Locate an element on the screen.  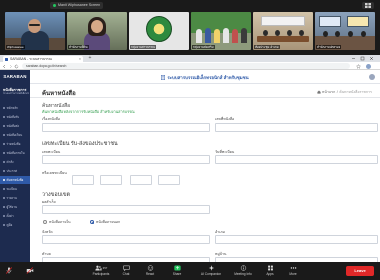
sidebar-item-label: คู่มือ is located at coordinates (9, 225).